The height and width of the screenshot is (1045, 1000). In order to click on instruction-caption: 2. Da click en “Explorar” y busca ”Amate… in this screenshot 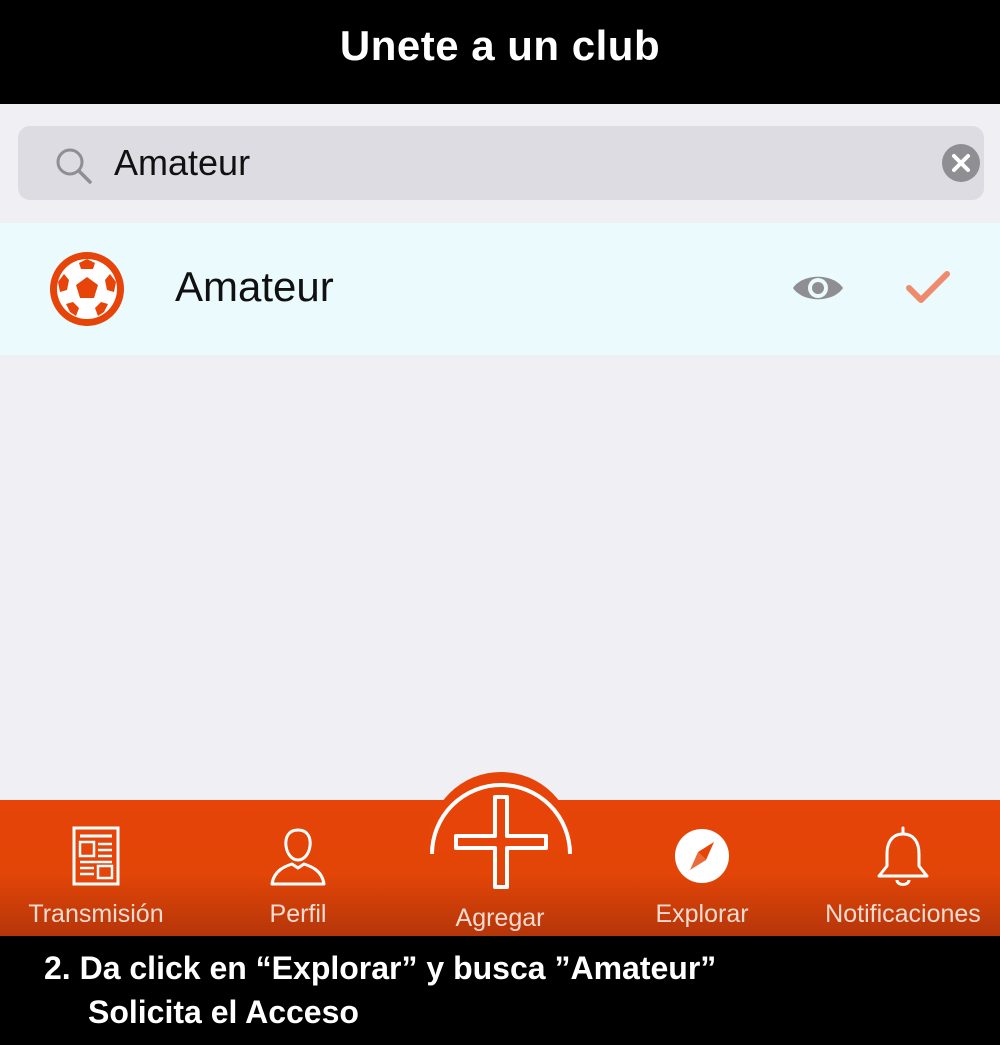, I will do `click(500, 990)`.